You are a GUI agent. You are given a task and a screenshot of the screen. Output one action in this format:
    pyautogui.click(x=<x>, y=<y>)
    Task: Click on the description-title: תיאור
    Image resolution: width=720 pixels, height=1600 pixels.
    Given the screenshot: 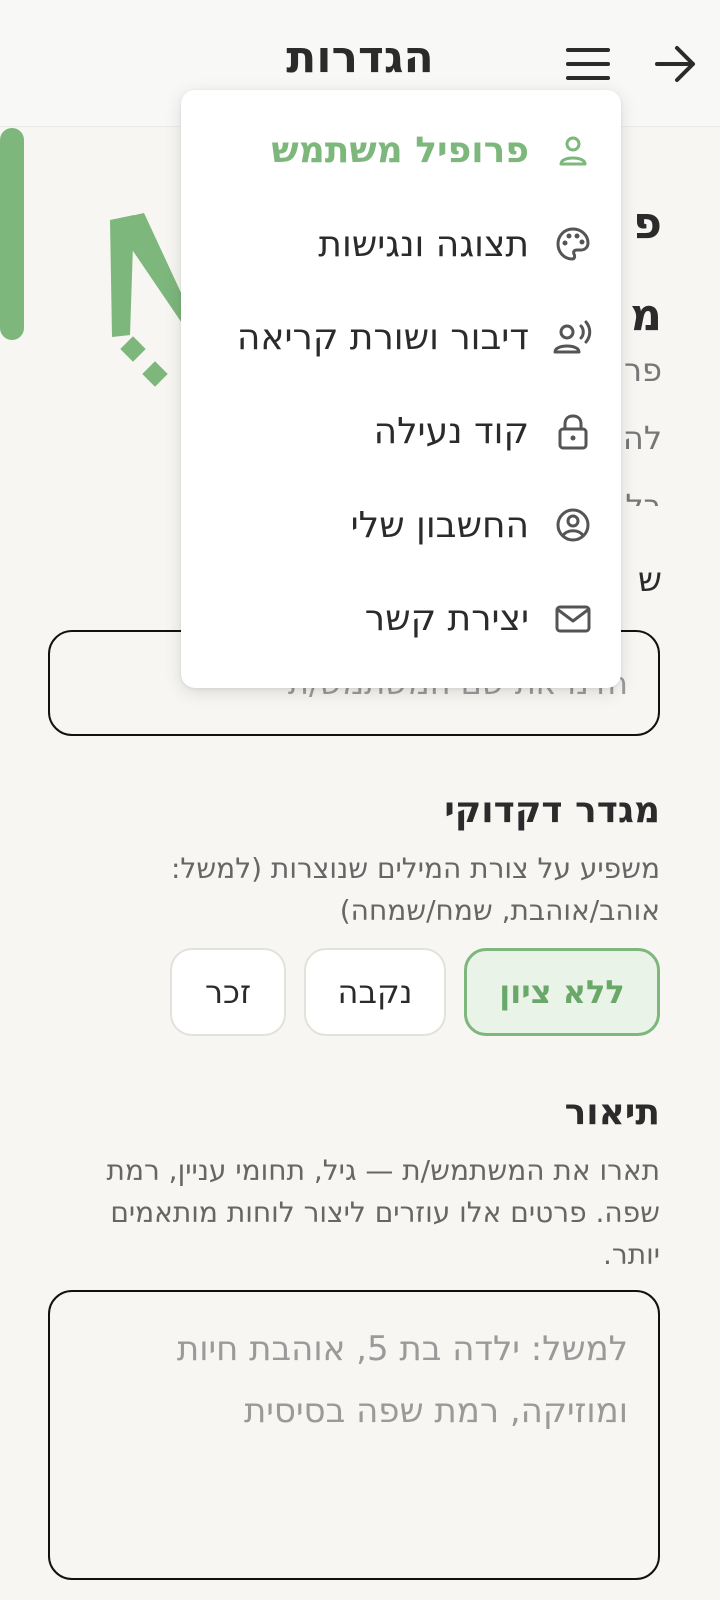 What is the action you would take?
    pyautogui.click(x=612, y=1112)
    